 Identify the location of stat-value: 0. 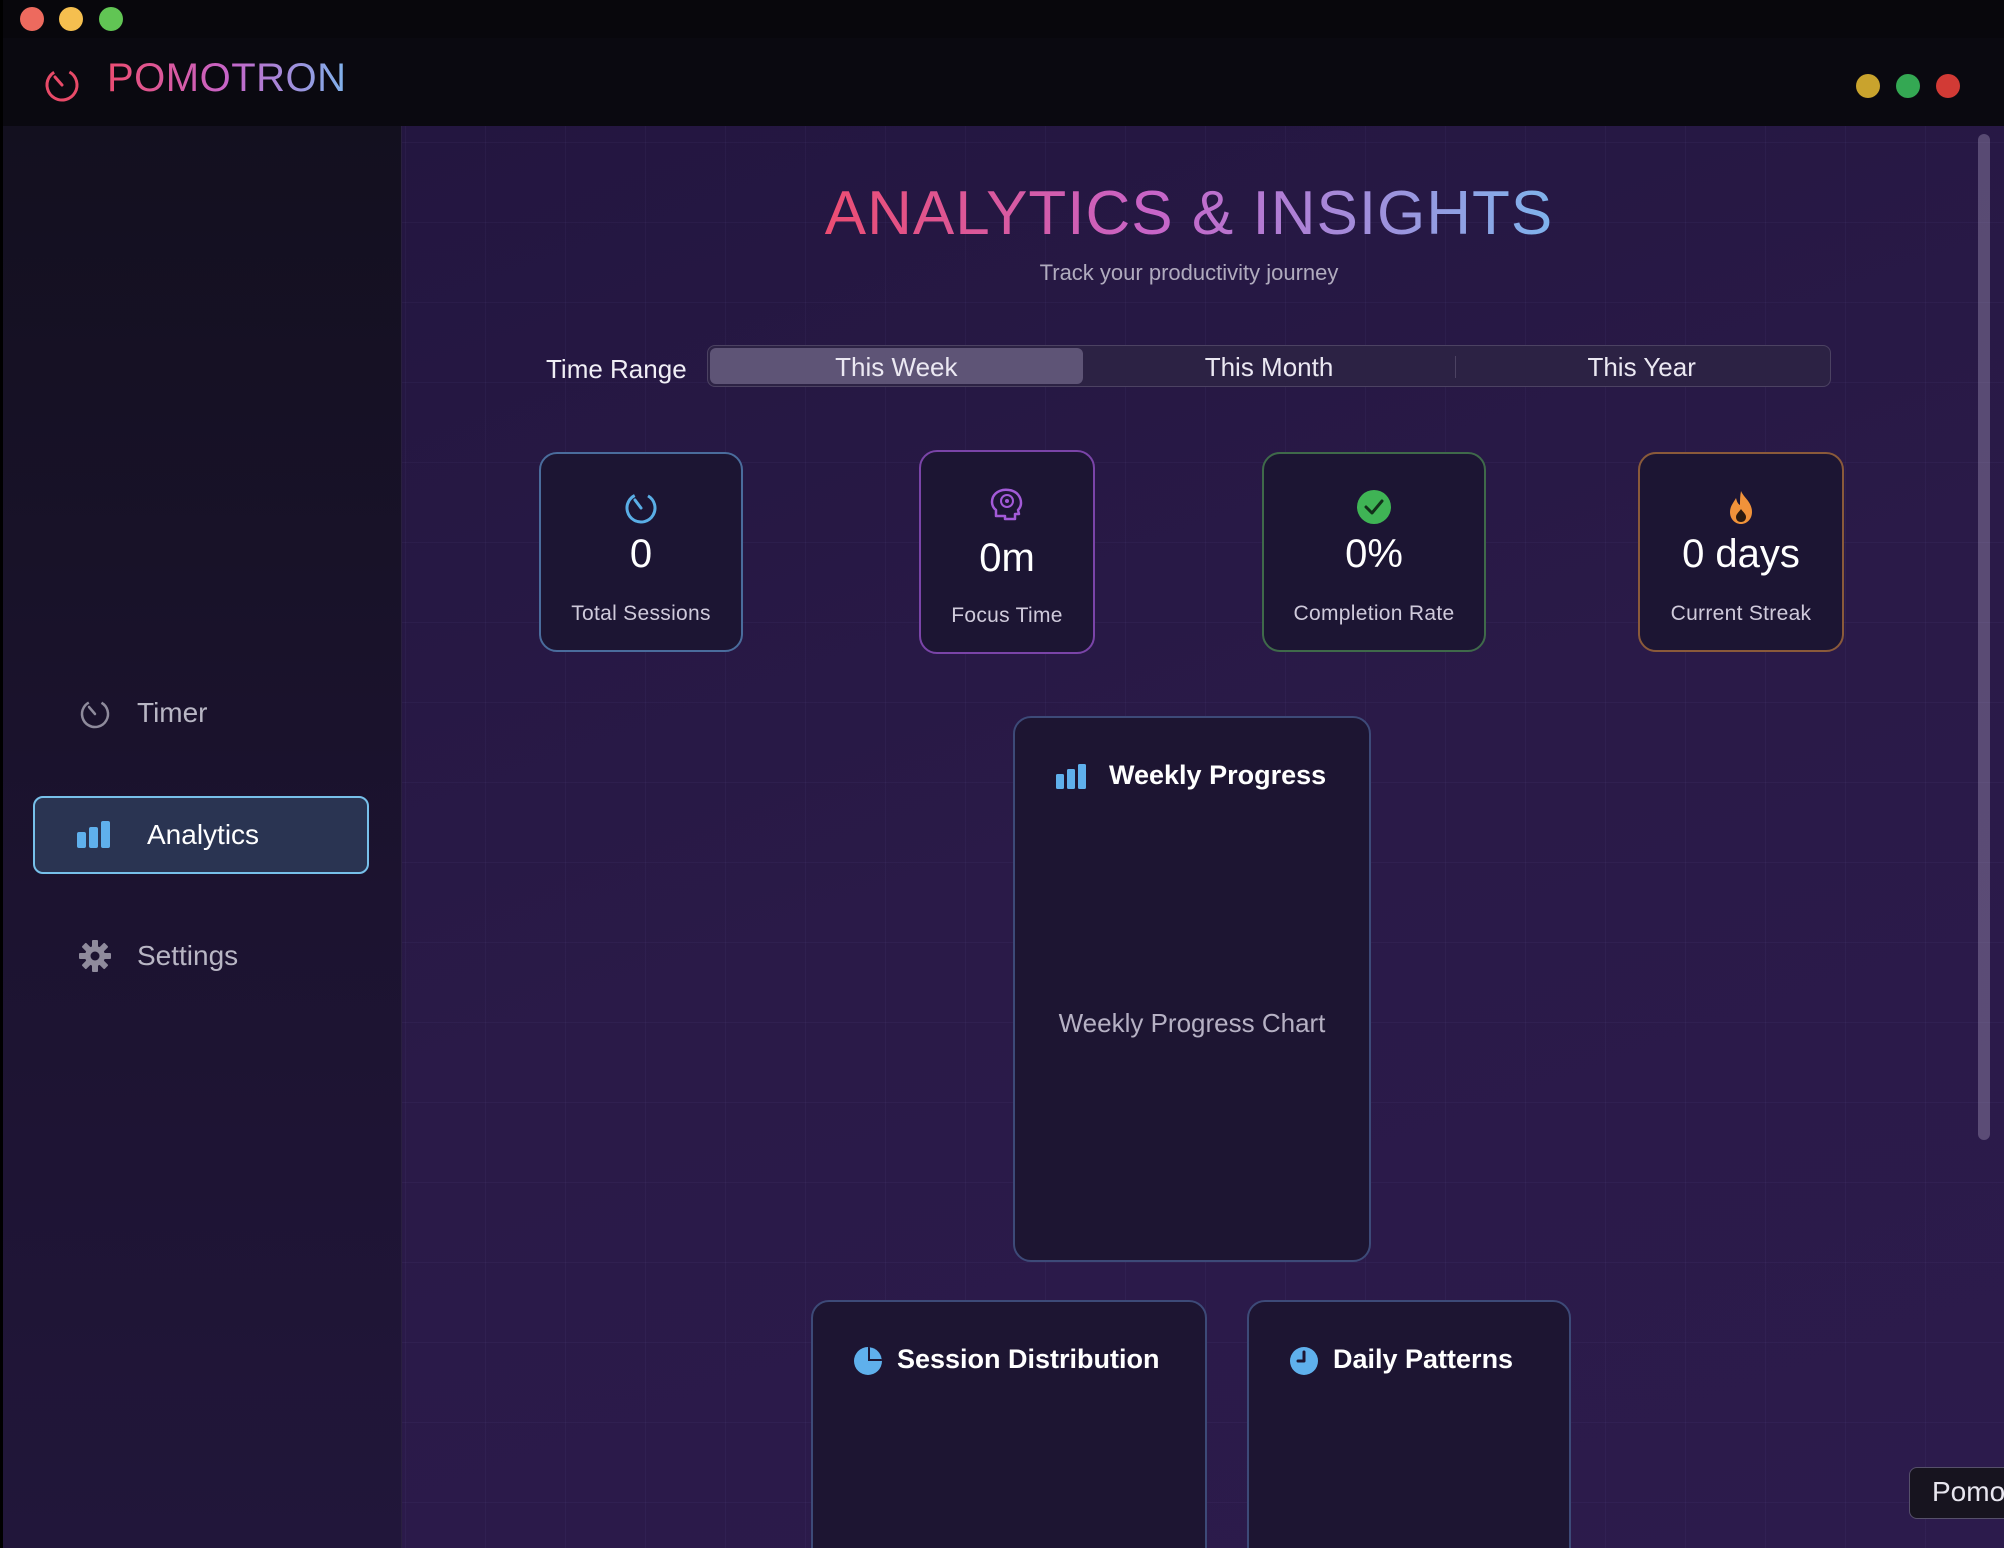
(641, 554).